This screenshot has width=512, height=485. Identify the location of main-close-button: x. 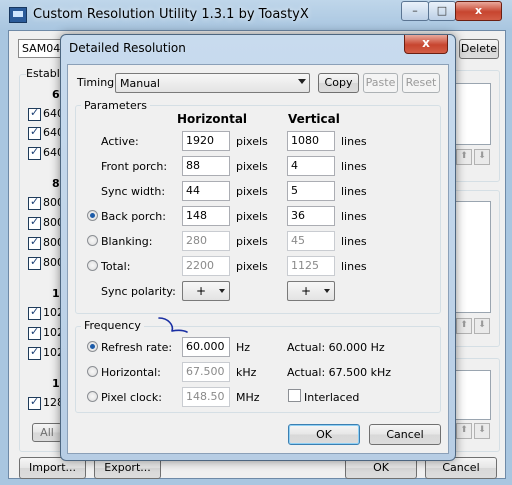
(478, 11).